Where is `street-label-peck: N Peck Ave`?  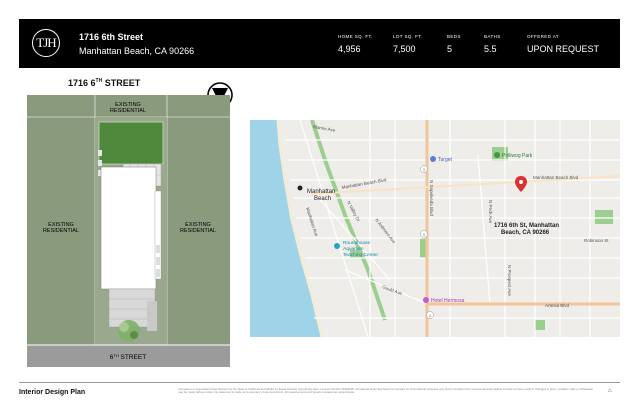 street-label-peck: N Peck Ave is located at coordinates (490, 212).